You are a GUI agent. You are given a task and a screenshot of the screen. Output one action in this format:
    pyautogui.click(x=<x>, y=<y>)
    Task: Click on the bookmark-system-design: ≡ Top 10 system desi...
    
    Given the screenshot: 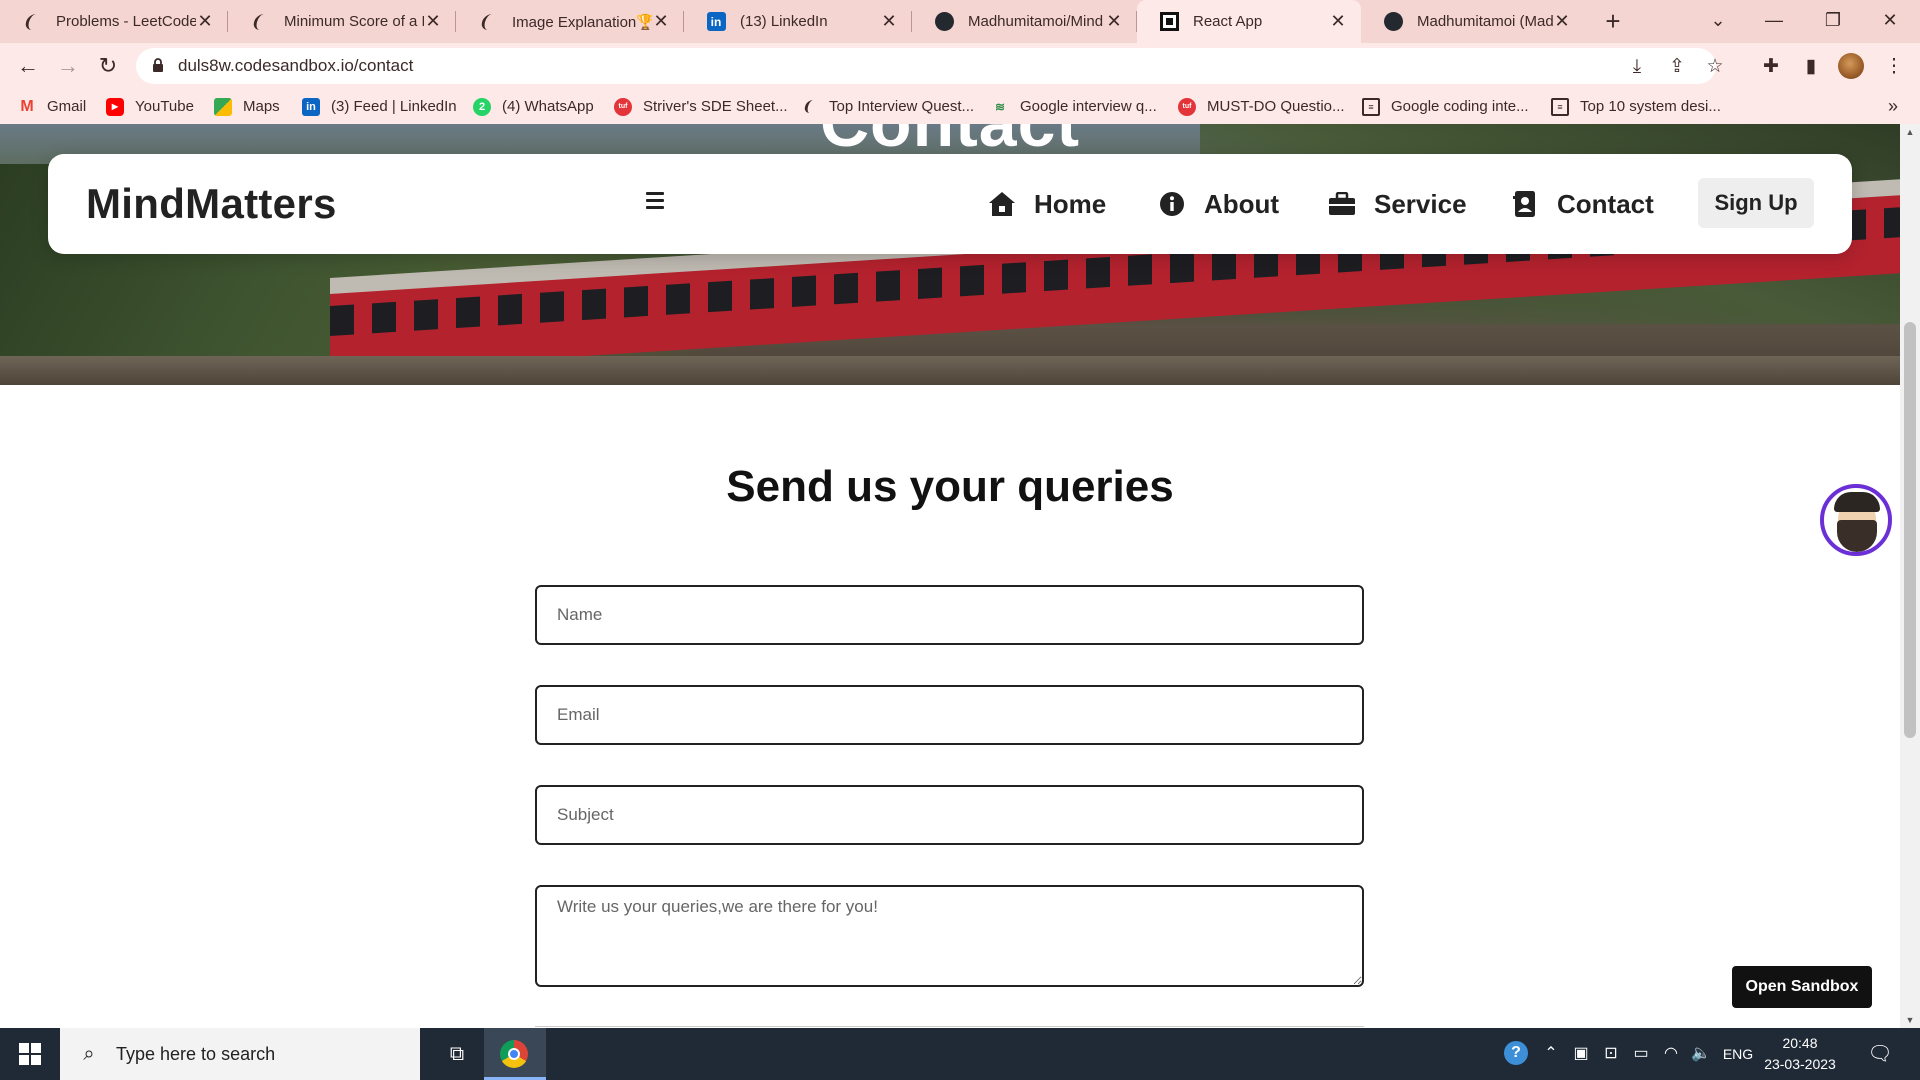 What is the action you would take?
    pyautogui.click(x=1636, y=106)
    